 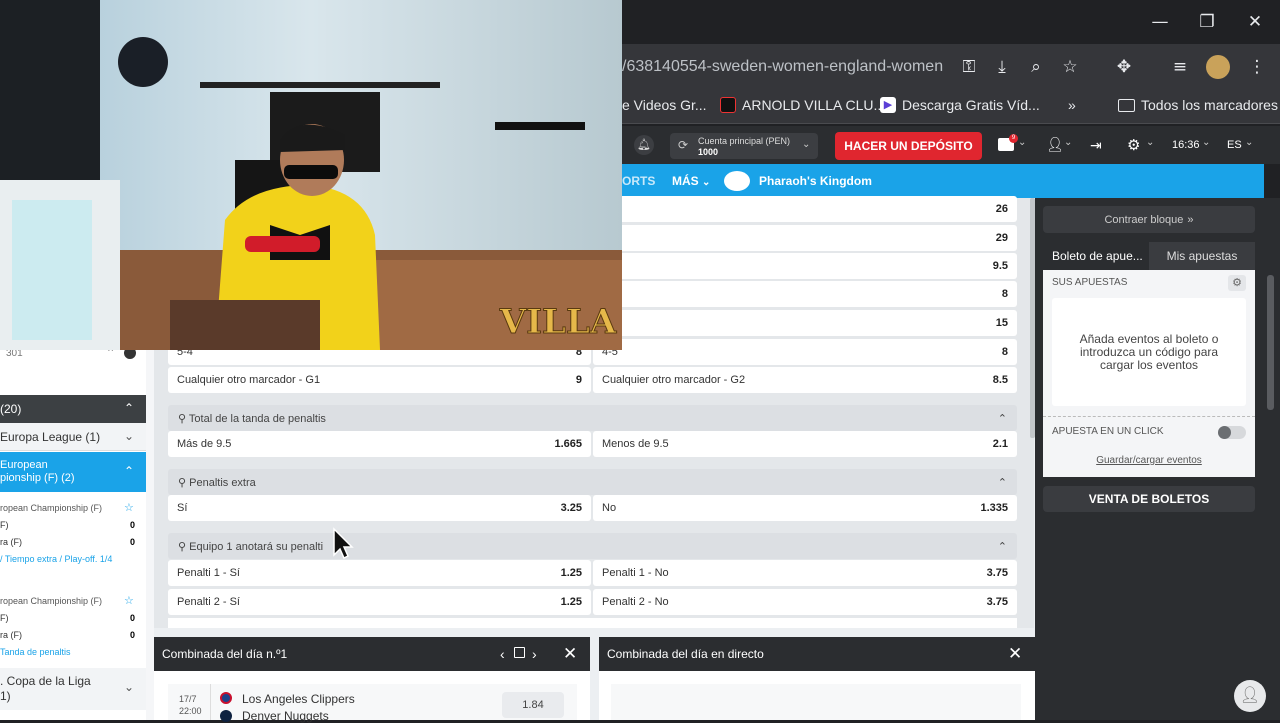 What do you see at coordinates (805, 209) in the screenshot?
I see `odds-cell: 26` at bounding box center [805, 209].